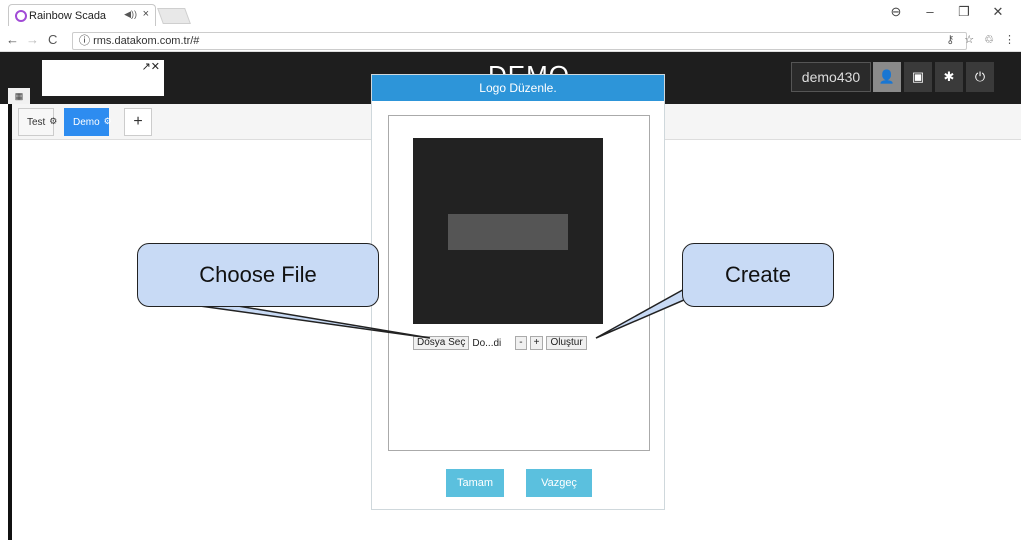 The height and width of the screenshot is (540, 1021). What do you see at coordinates (758, 275) in the screenshot?
I see `create-callout: Create` at bounding box center [758, 275].